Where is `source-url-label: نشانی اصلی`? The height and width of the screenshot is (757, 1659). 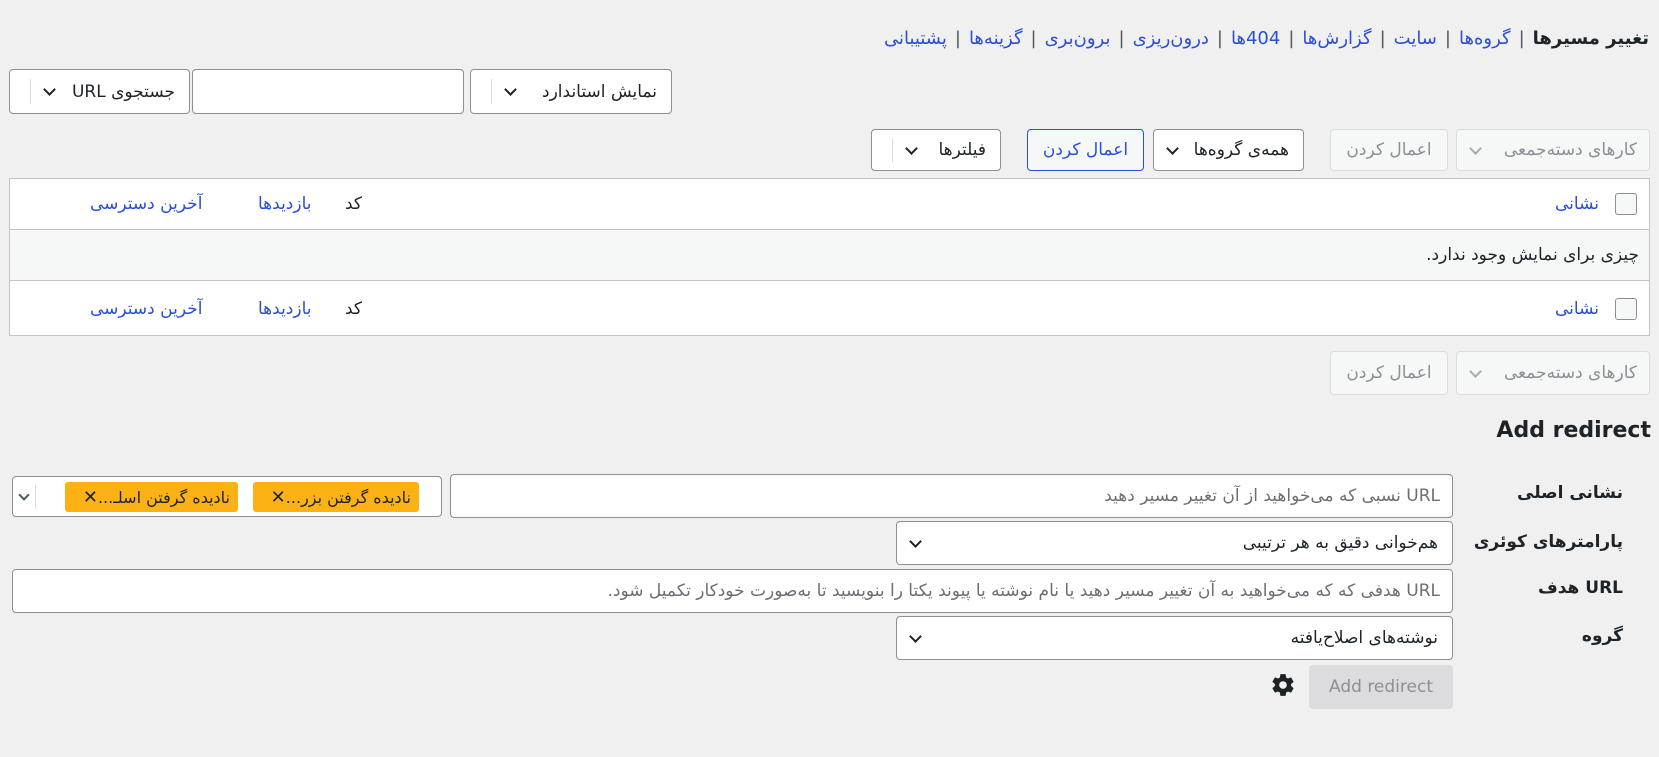 source-url-label: نشانی اصلی is located at coordinates (1570, 493).